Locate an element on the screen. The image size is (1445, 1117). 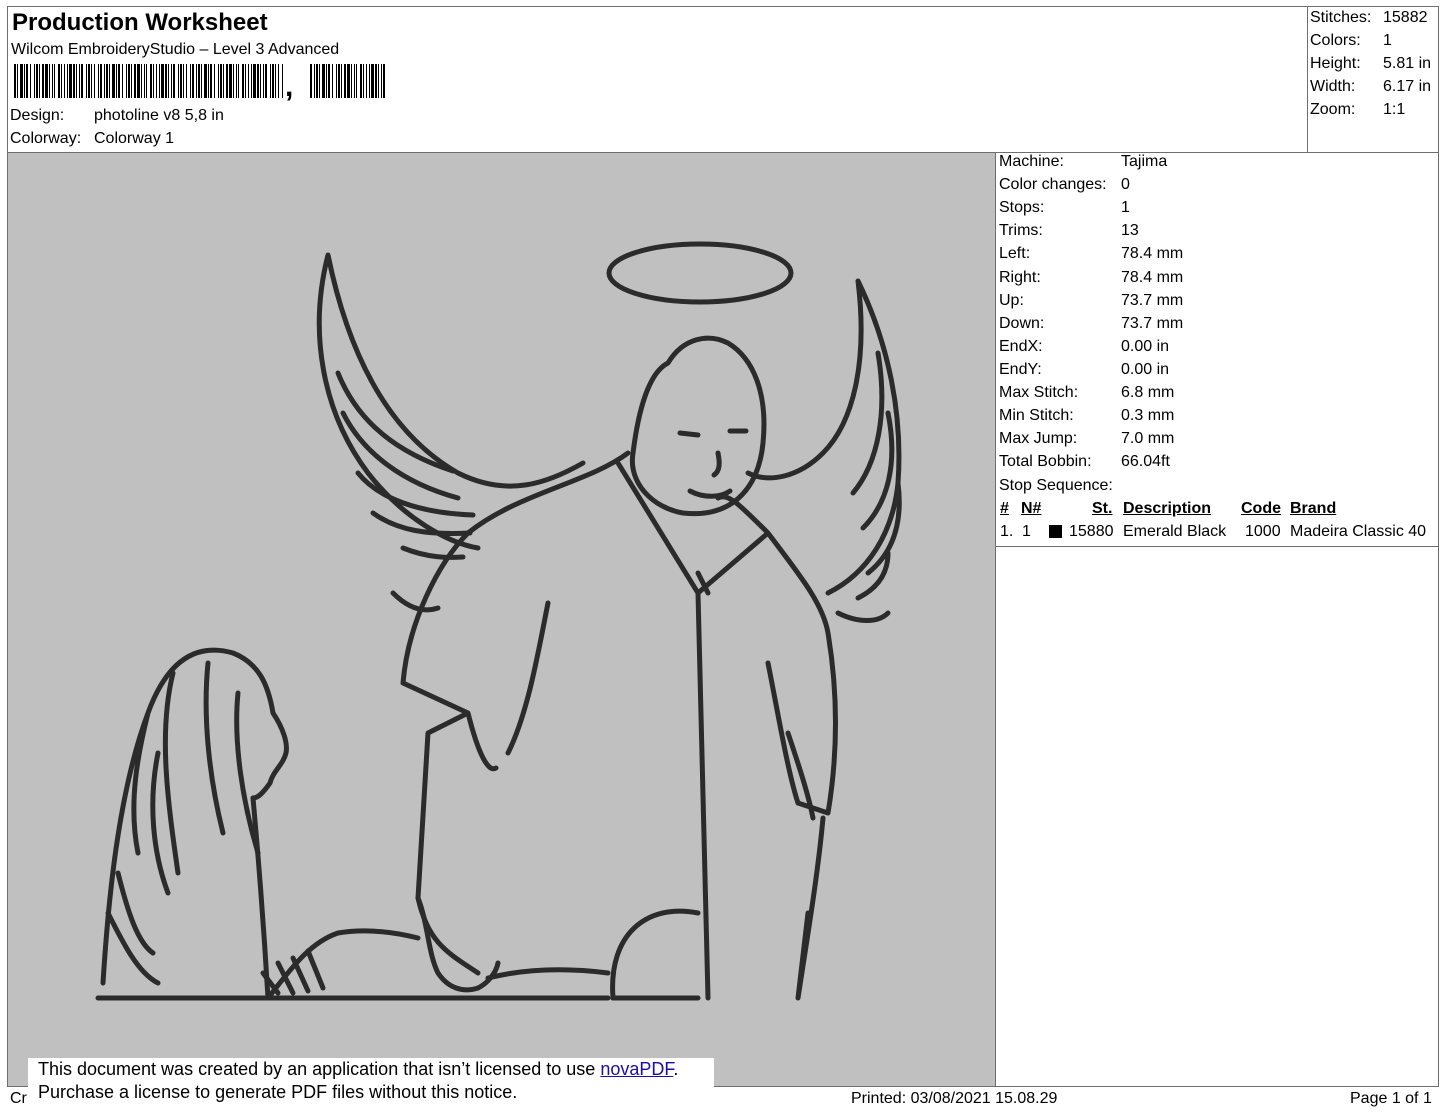
stop-description: Emerald Black is located at coordinates (1175, 531).